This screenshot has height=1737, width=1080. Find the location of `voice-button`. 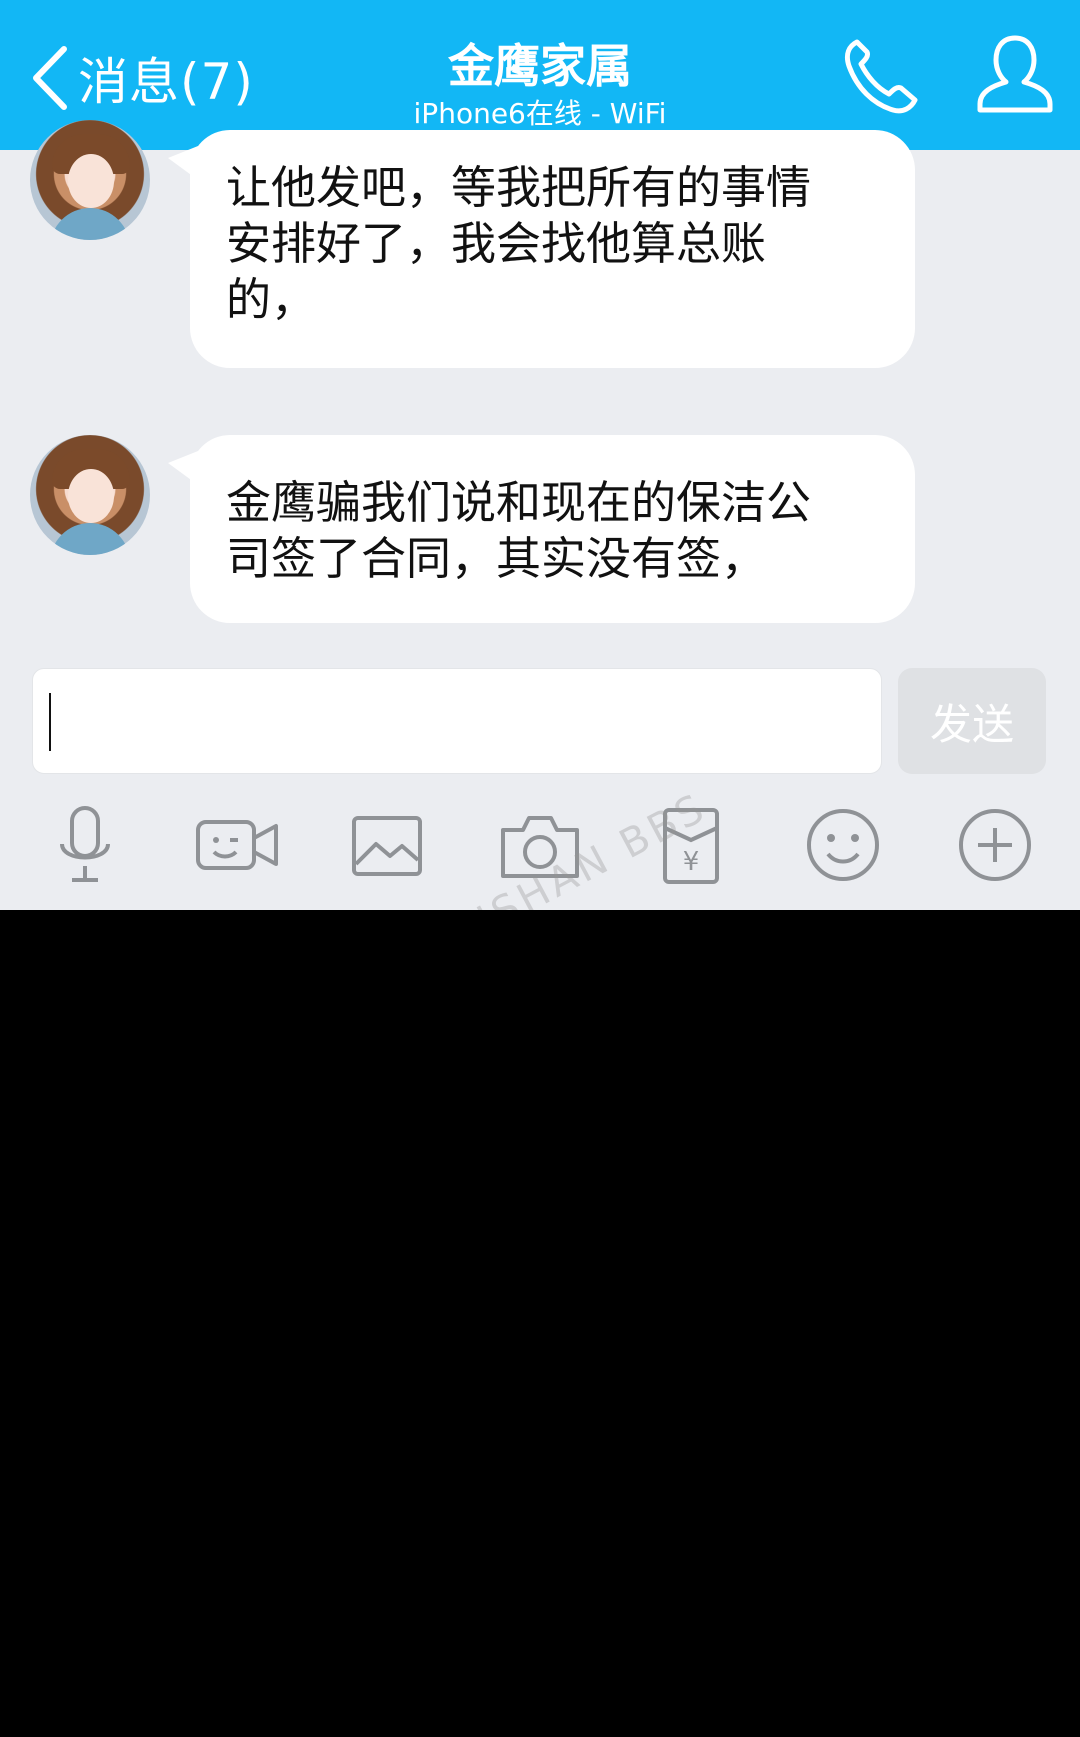

voice-button is located at coordinates (85, 845).